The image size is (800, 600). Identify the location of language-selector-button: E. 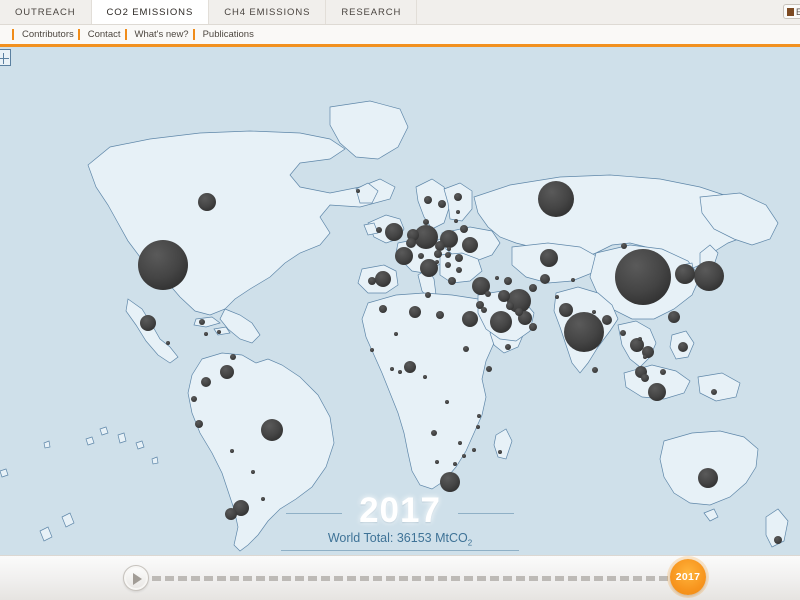
(791, 11).